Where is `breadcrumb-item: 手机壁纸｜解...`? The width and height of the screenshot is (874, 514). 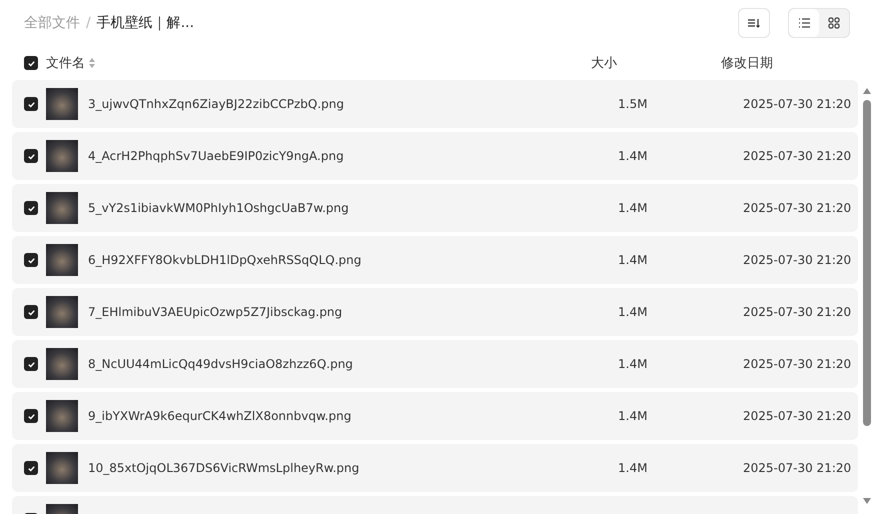 breadcrumb-item: 手机壁纸｜解... is located at coordinates (145, 23).